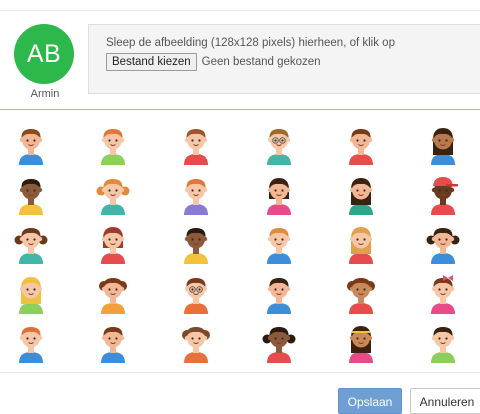  I want to click on save-button: Opslaan, so click(370, 401).